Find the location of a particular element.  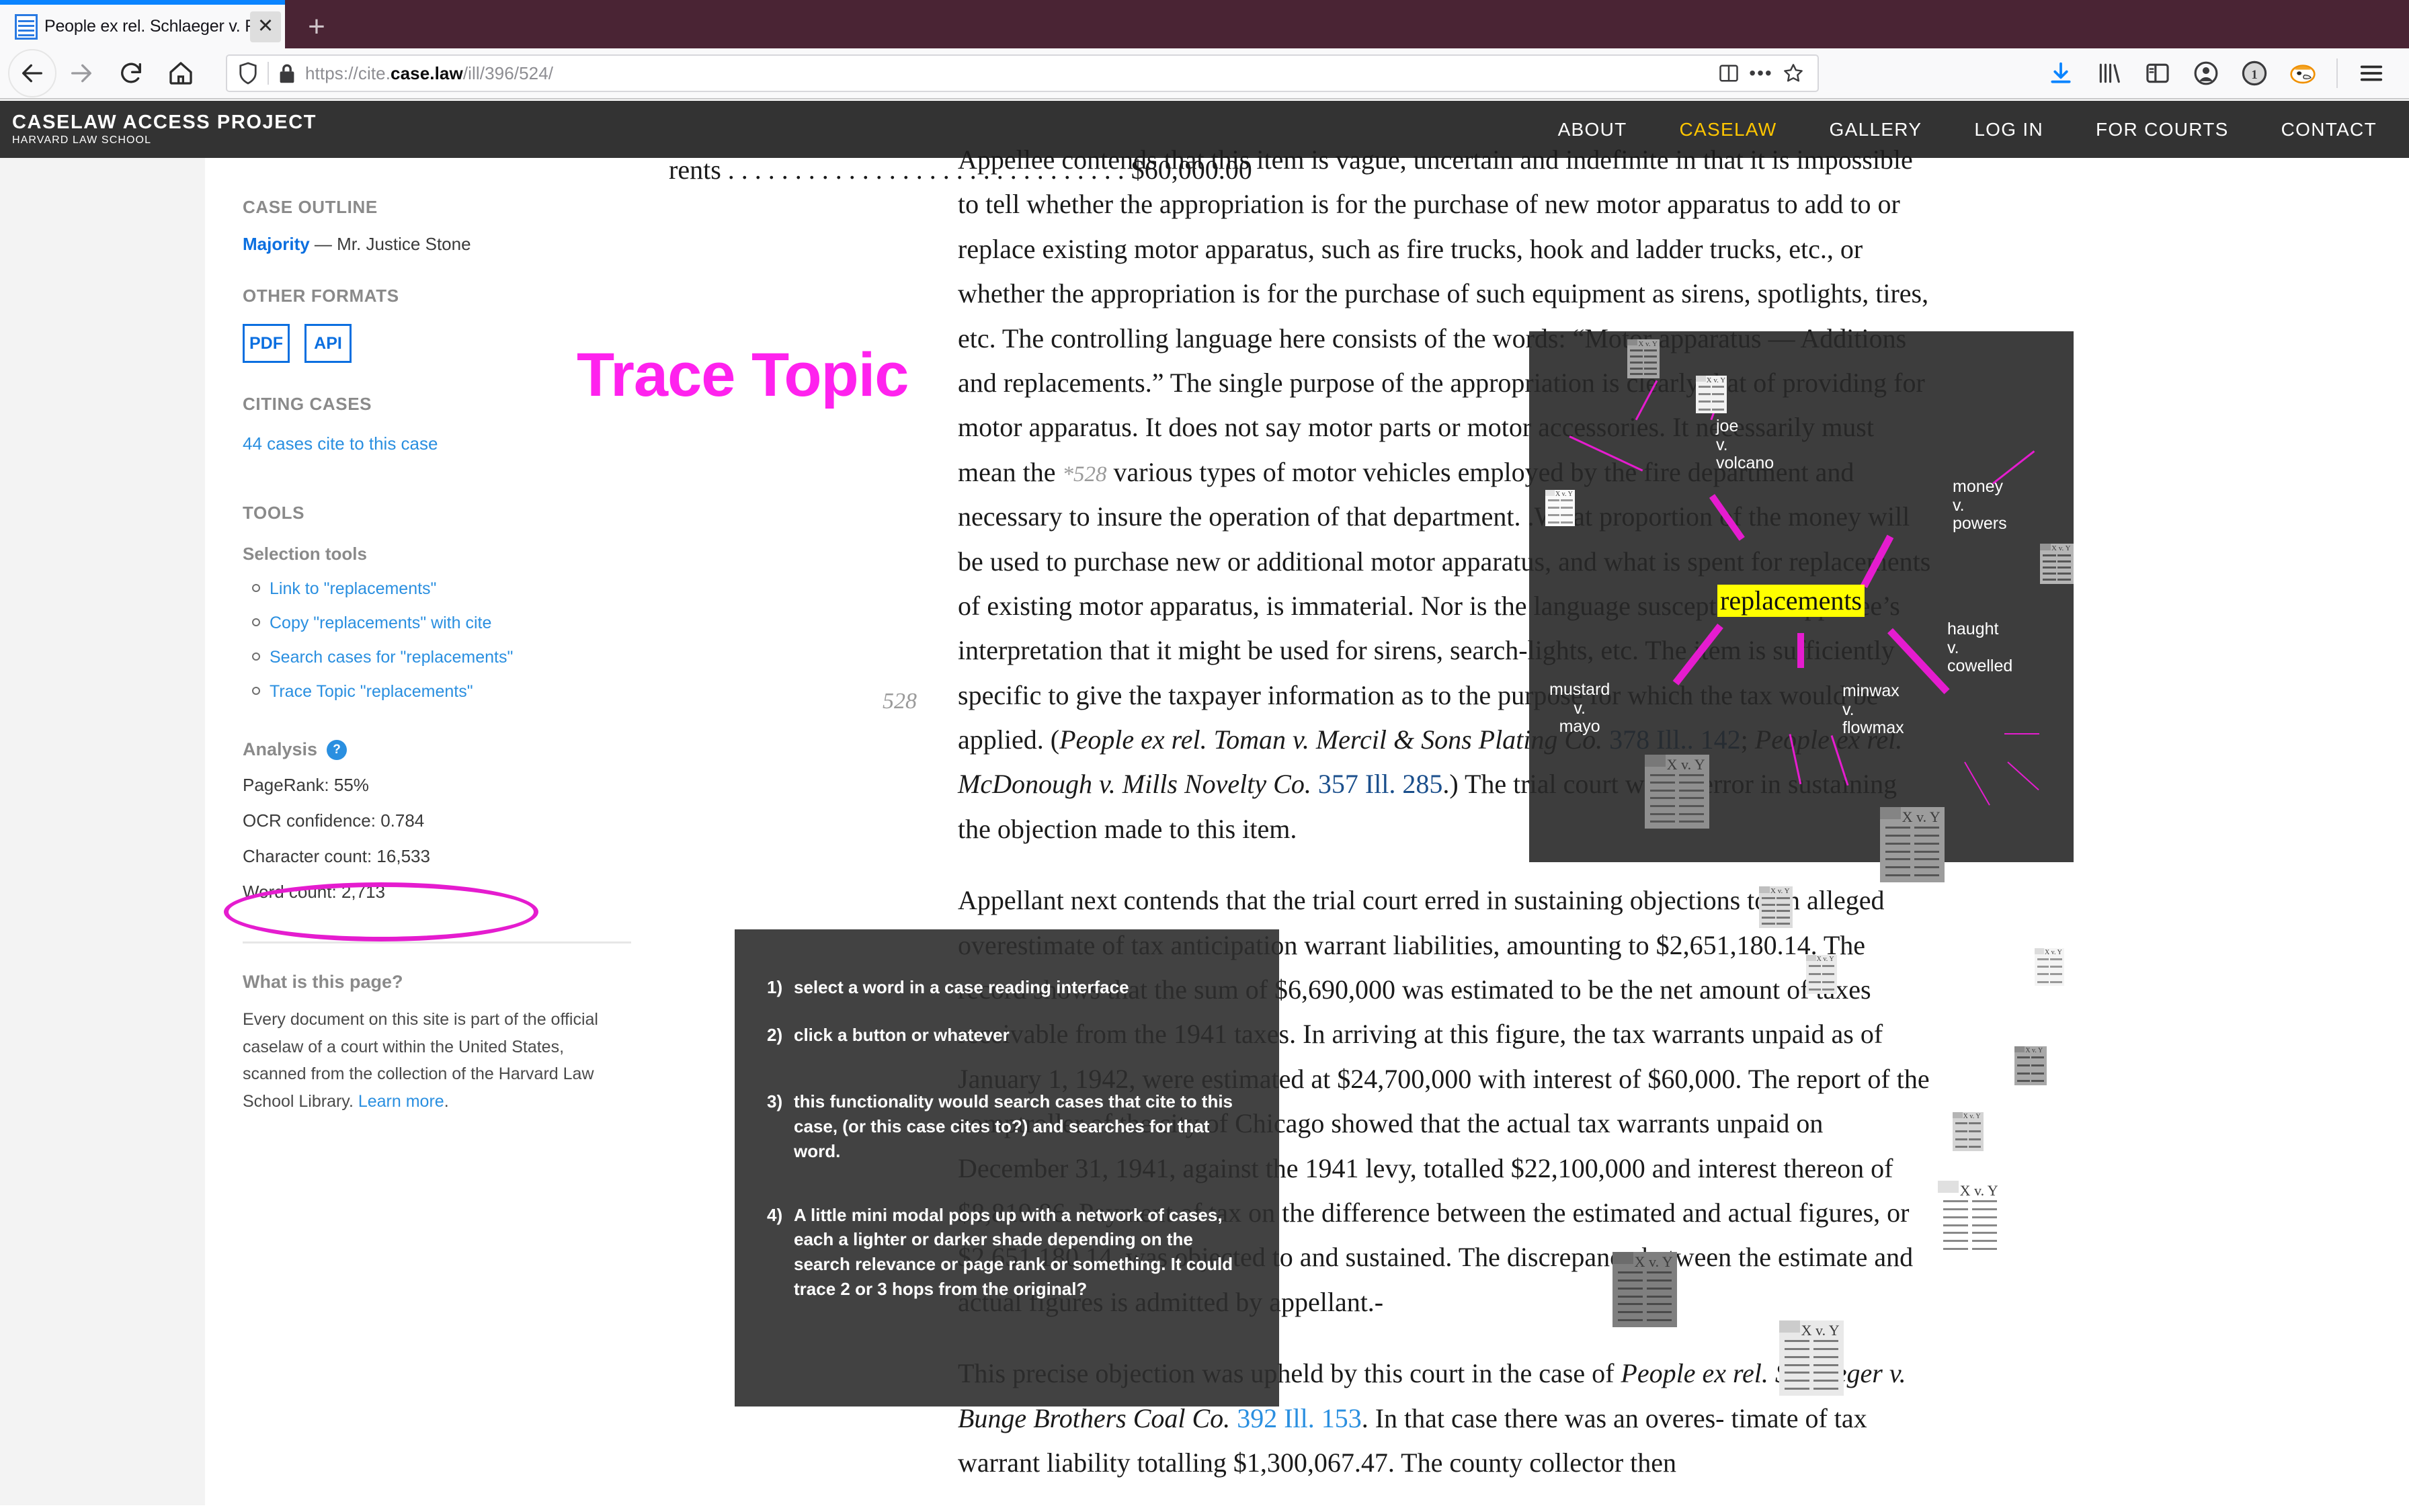

tab-close-icon: ✕ is located at coordinates (266, 27).